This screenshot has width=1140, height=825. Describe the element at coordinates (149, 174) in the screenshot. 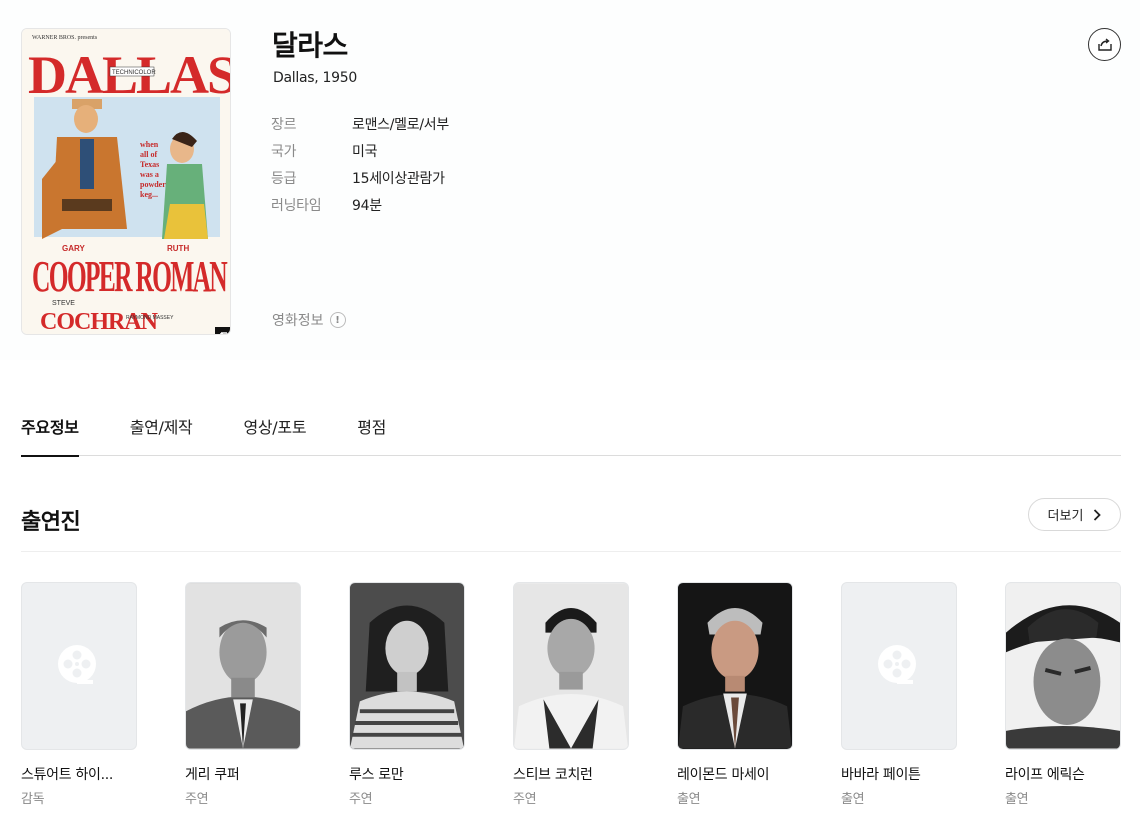

I see `svg-text: was a` at that location.